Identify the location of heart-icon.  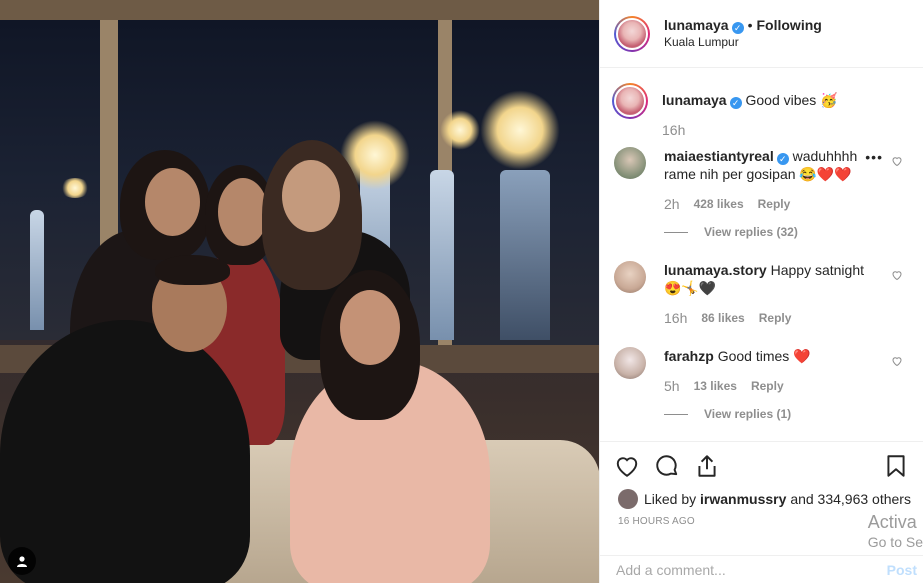
(627, 466).